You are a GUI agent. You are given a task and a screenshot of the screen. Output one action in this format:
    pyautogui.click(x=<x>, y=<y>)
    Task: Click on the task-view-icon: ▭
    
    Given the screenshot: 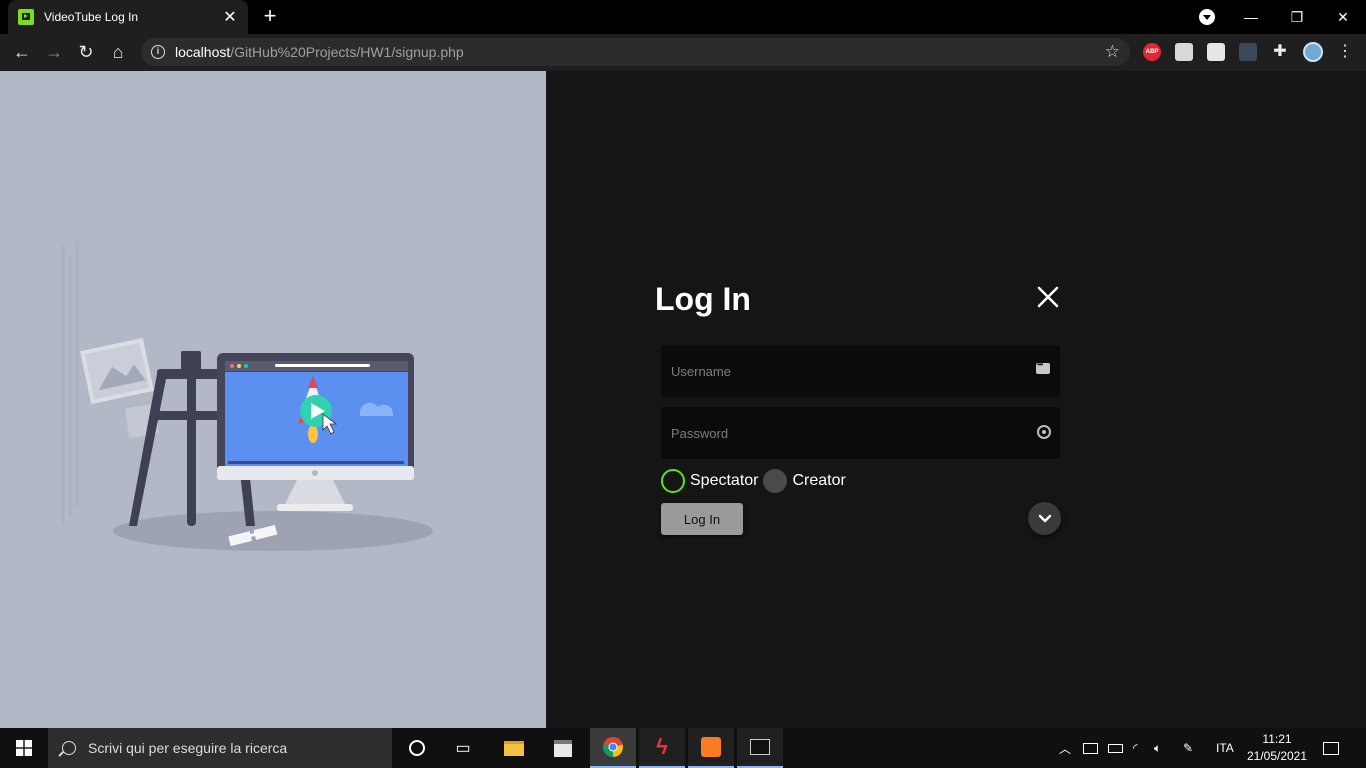 What is the action you would take?
    pyautogui.click(x=463, y=748)
    